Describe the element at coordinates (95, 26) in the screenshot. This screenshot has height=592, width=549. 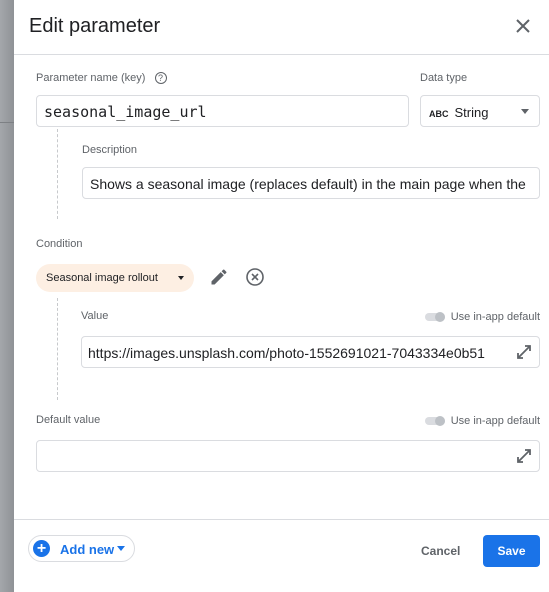
I see `dialog-title: Edit parameter` at that location.